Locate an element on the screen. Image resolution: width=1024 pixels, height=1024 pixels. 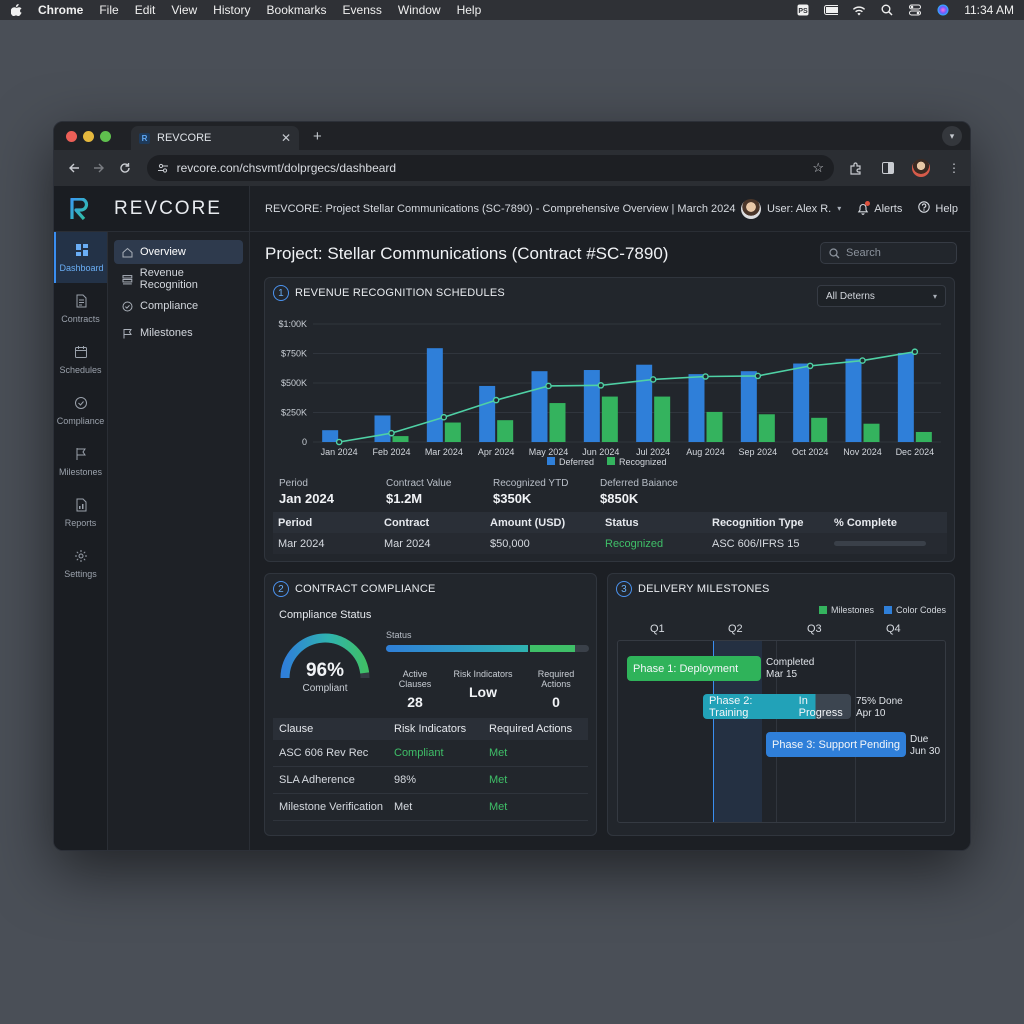
deferral-filter-select: All Deterns ▾ is located at coordinates (881, 296).